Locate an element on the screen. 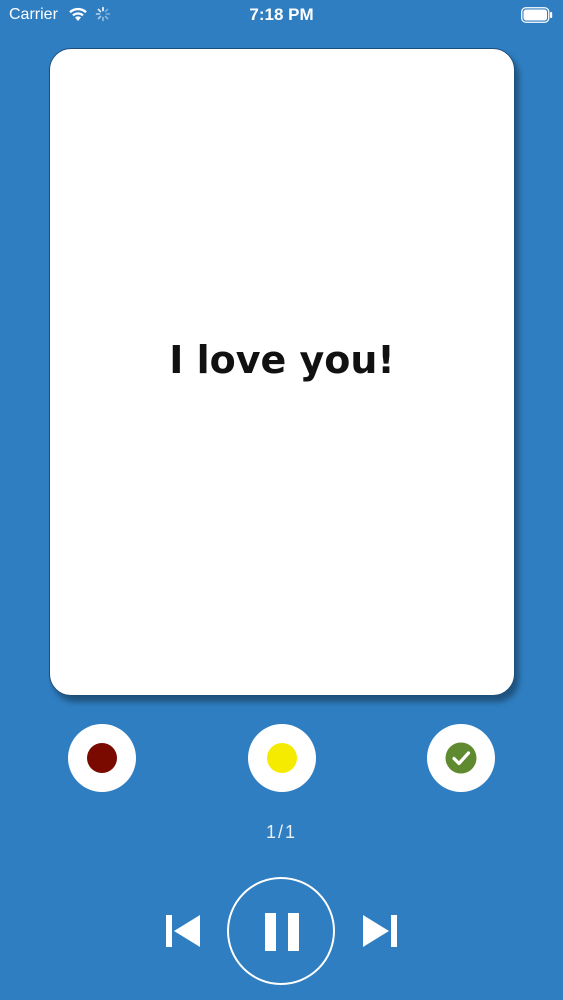  check-circle-icon is located at coordinates (461, 758).